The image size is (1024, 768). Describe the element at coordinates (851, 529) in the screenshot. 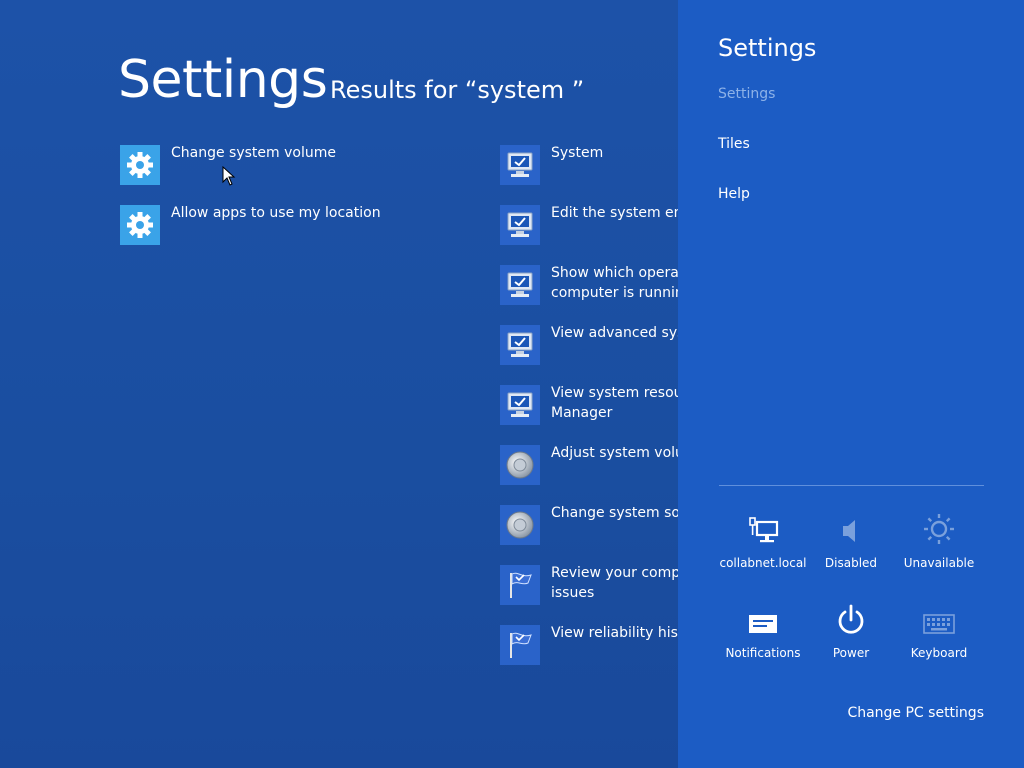

I see `volume-icon` at that location.